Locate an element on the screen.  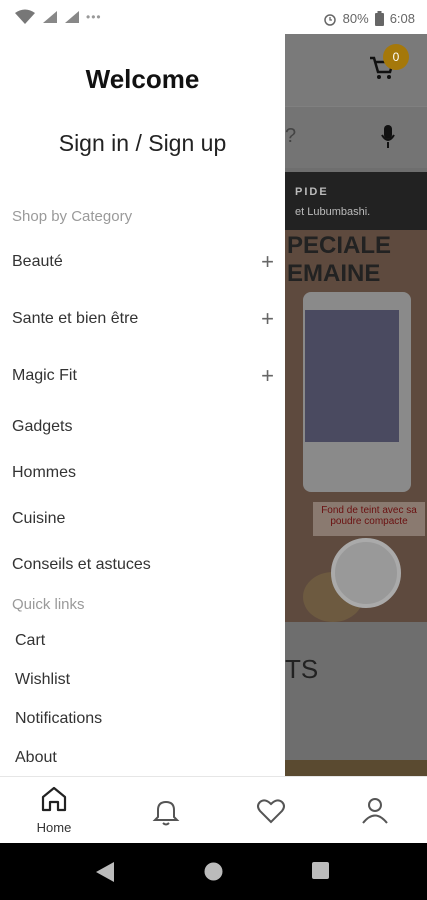
category-label: Gadgets is located at coordinates (42, 426).